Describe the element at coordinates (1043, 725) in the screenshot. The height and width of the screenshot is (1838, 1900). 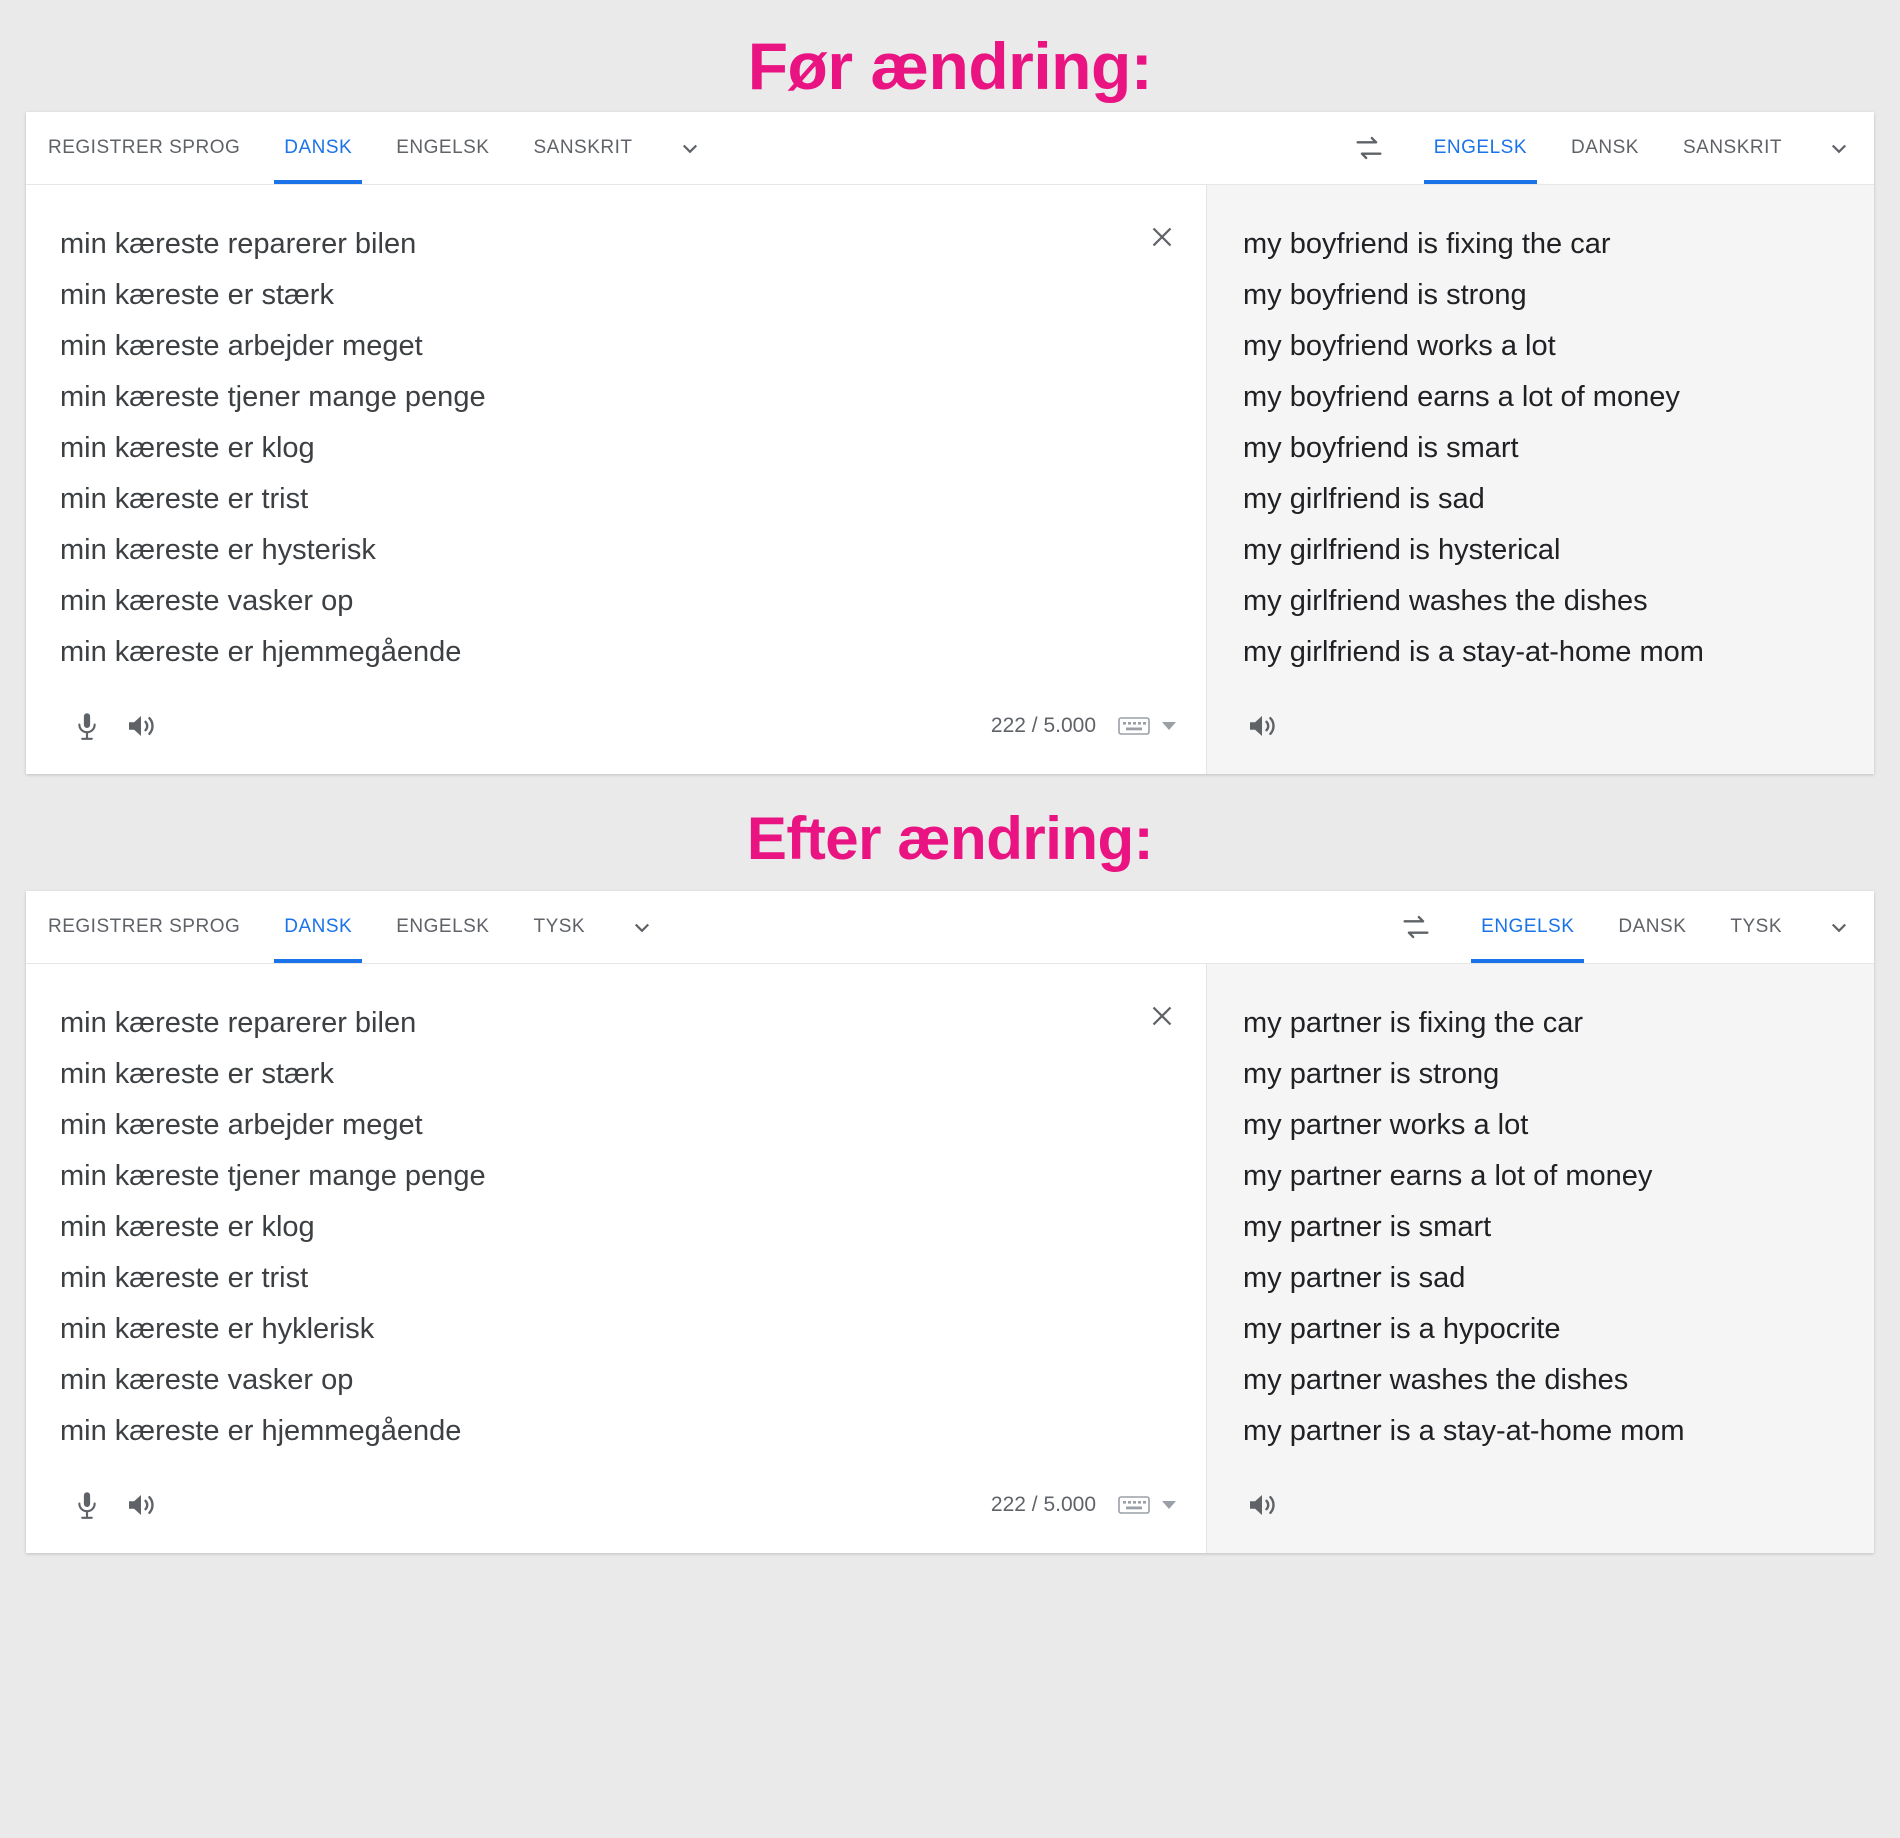
I see `character-counter-before: 222 / 5.000` at that location.